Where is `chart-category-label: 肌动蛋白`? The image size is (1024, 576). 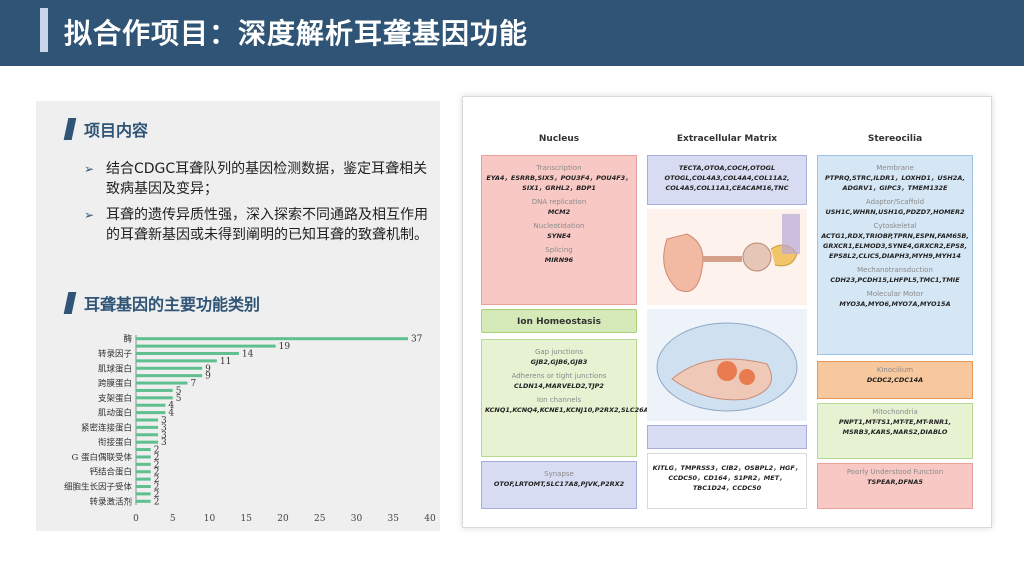
chart-category-label: 肌动蛋白 is located at coordinates (115, 413).